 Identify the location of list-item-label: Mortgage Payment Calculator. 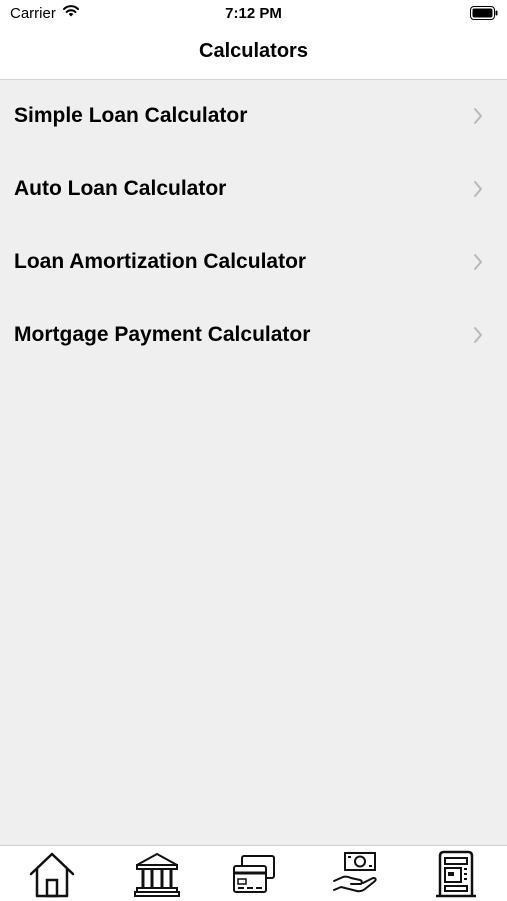
(162, 334).